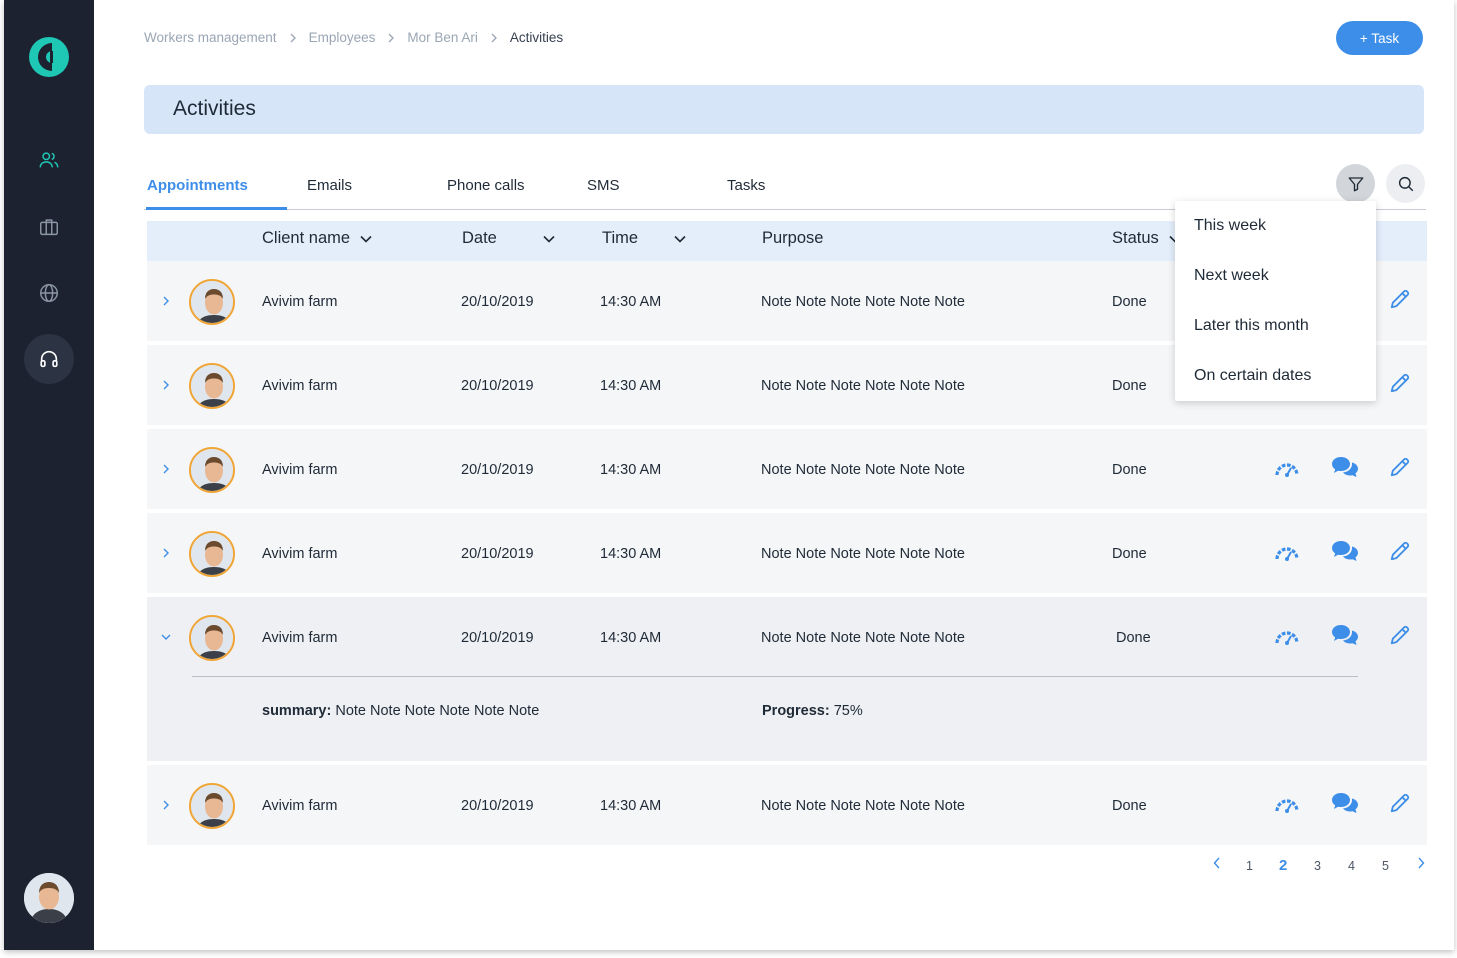 This screenshot has height=958, width=1457. I want to click on filter-option-this-week: This week, so click(1230, 226).